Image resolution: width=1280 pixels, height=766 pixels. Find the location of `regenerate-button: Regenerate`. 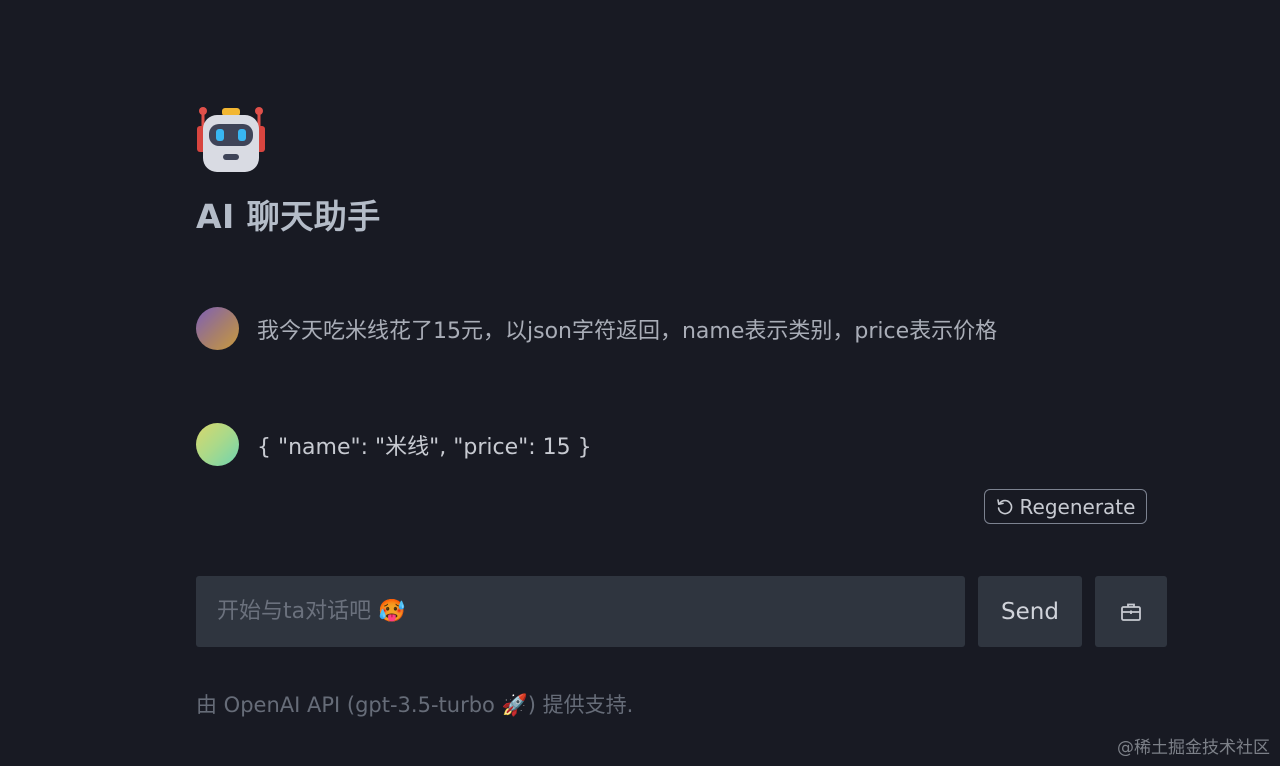

regenerate-button: Regenerate is located at coordinates (1065, 506).